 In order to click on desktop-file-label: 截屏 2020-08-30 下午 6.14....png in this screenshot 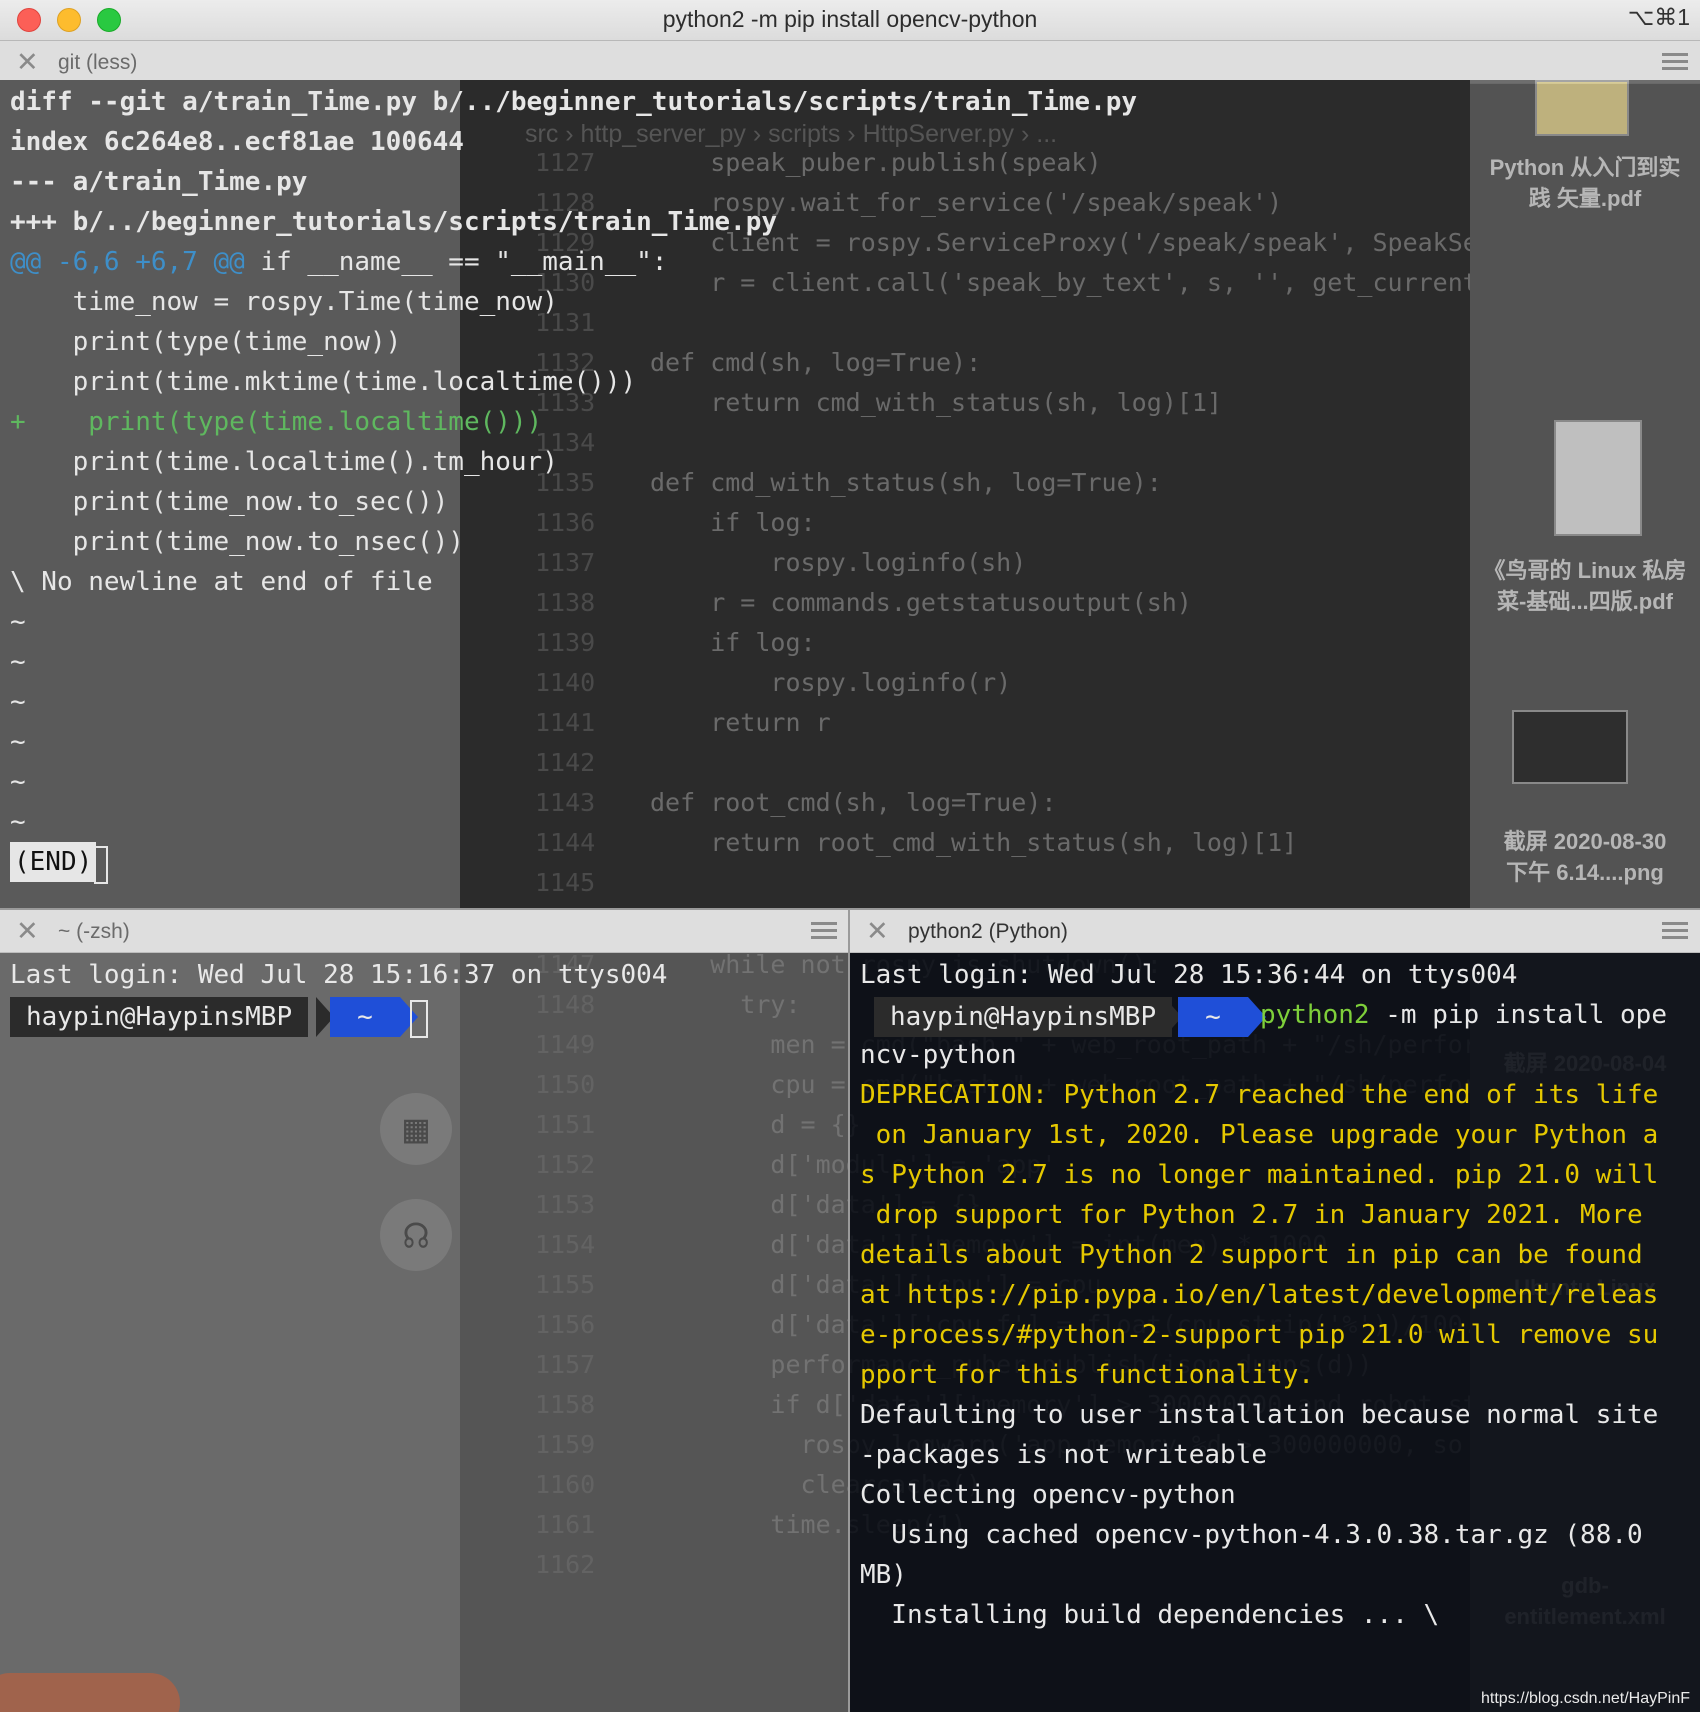, I will do `click(1585, 857)`.